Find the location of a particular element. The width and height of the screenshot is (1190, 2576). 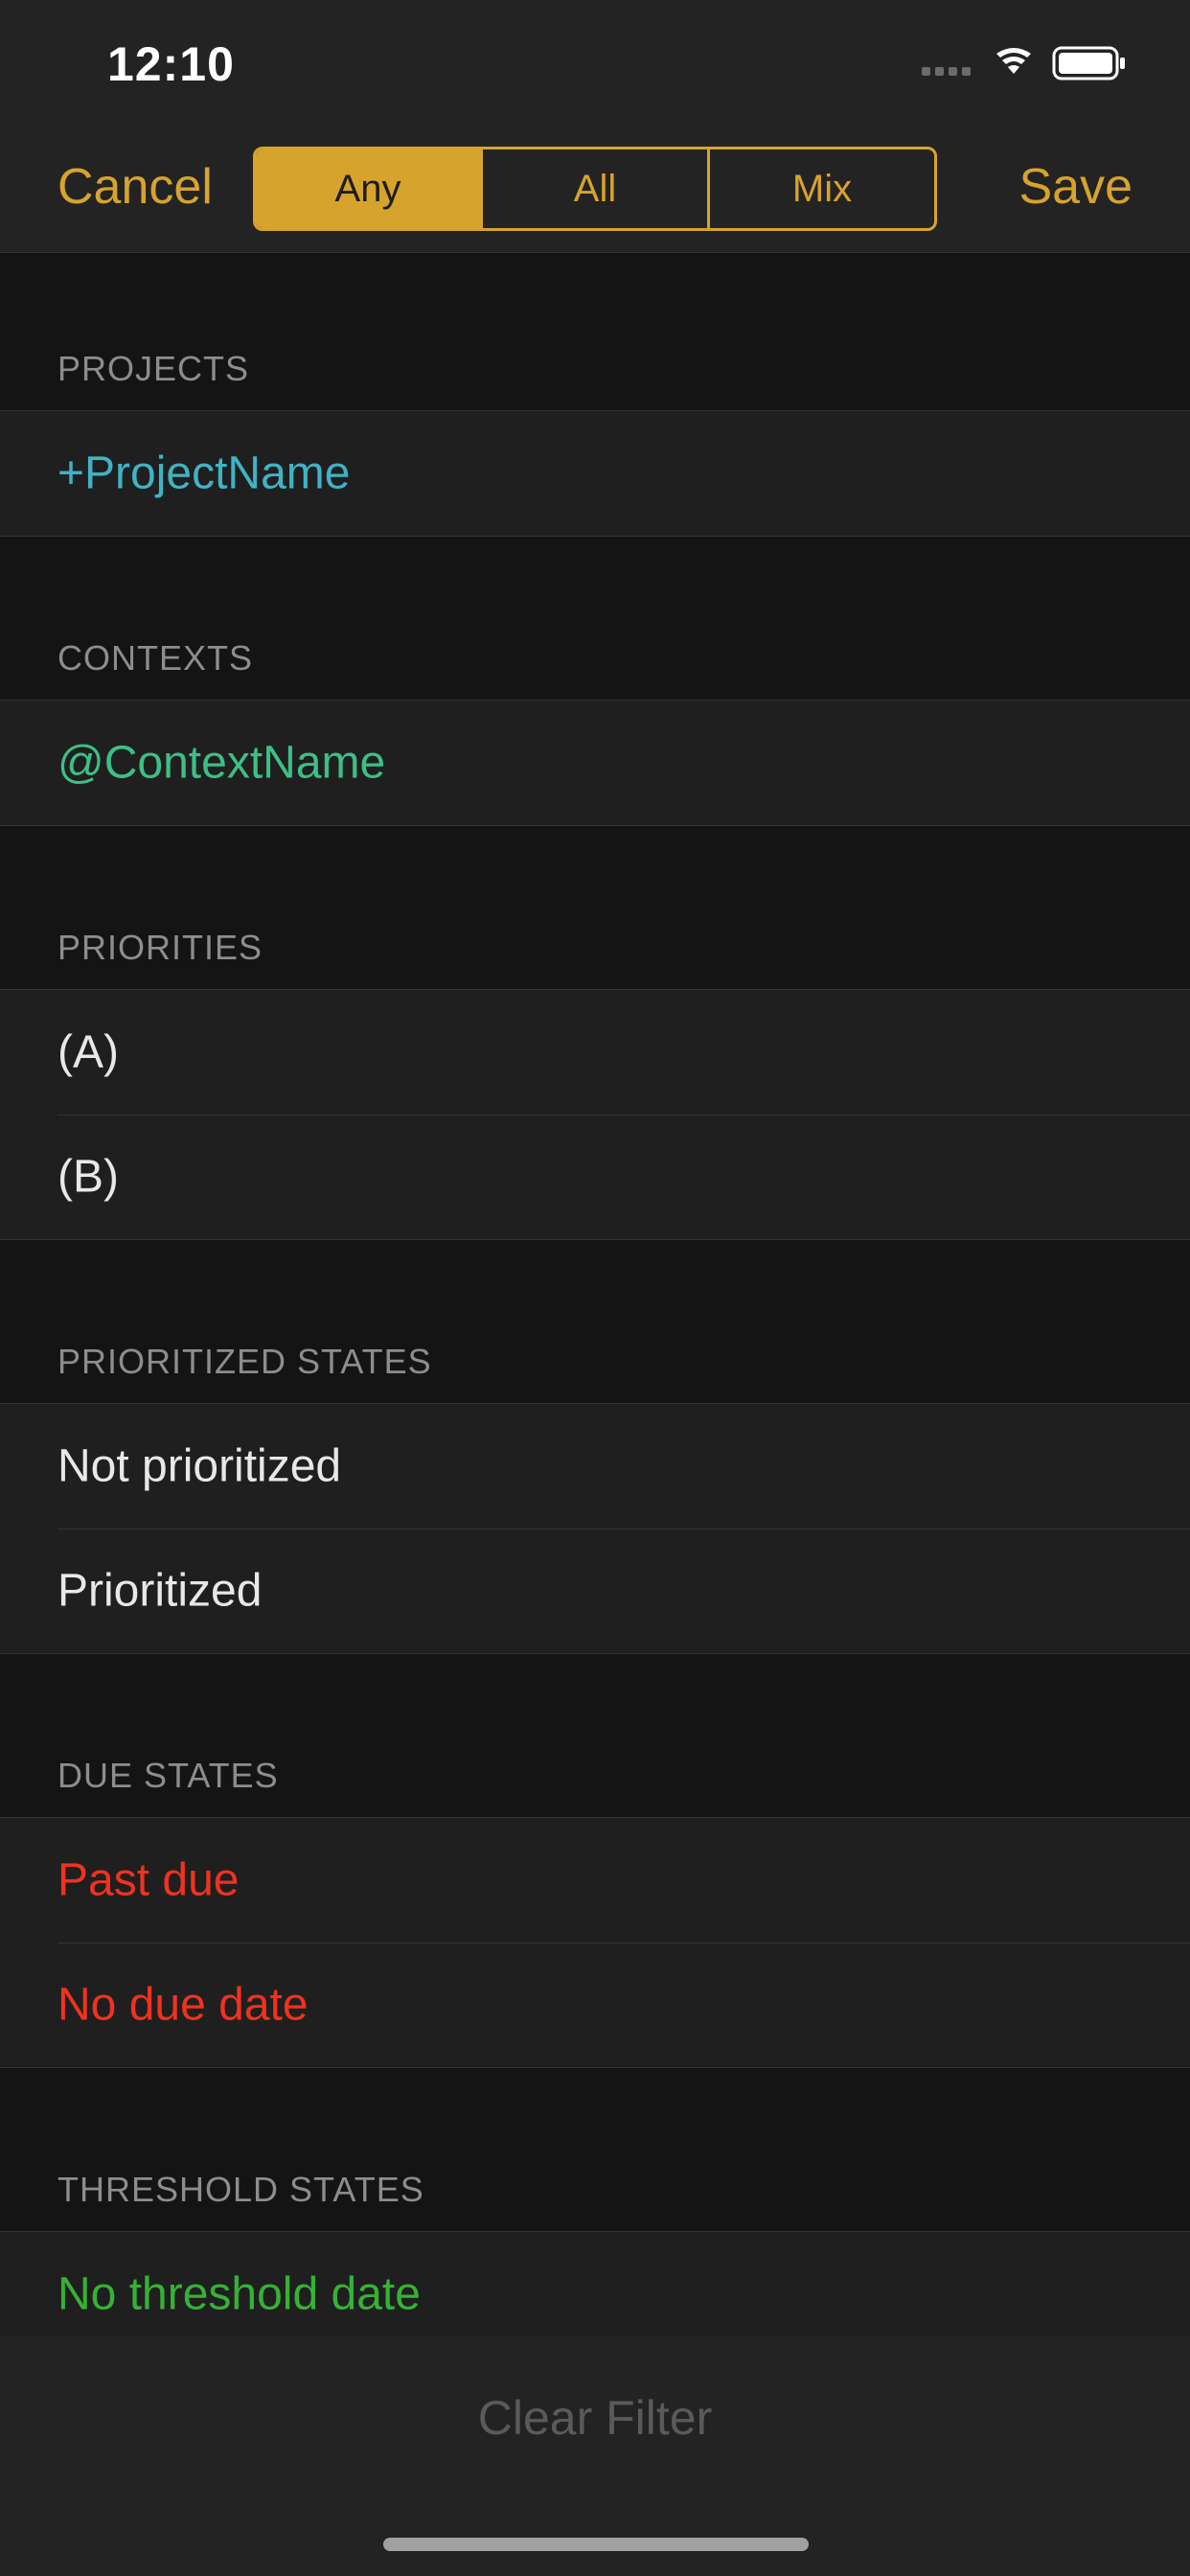

item-label: (B) is located at coordinates (88, 1177).